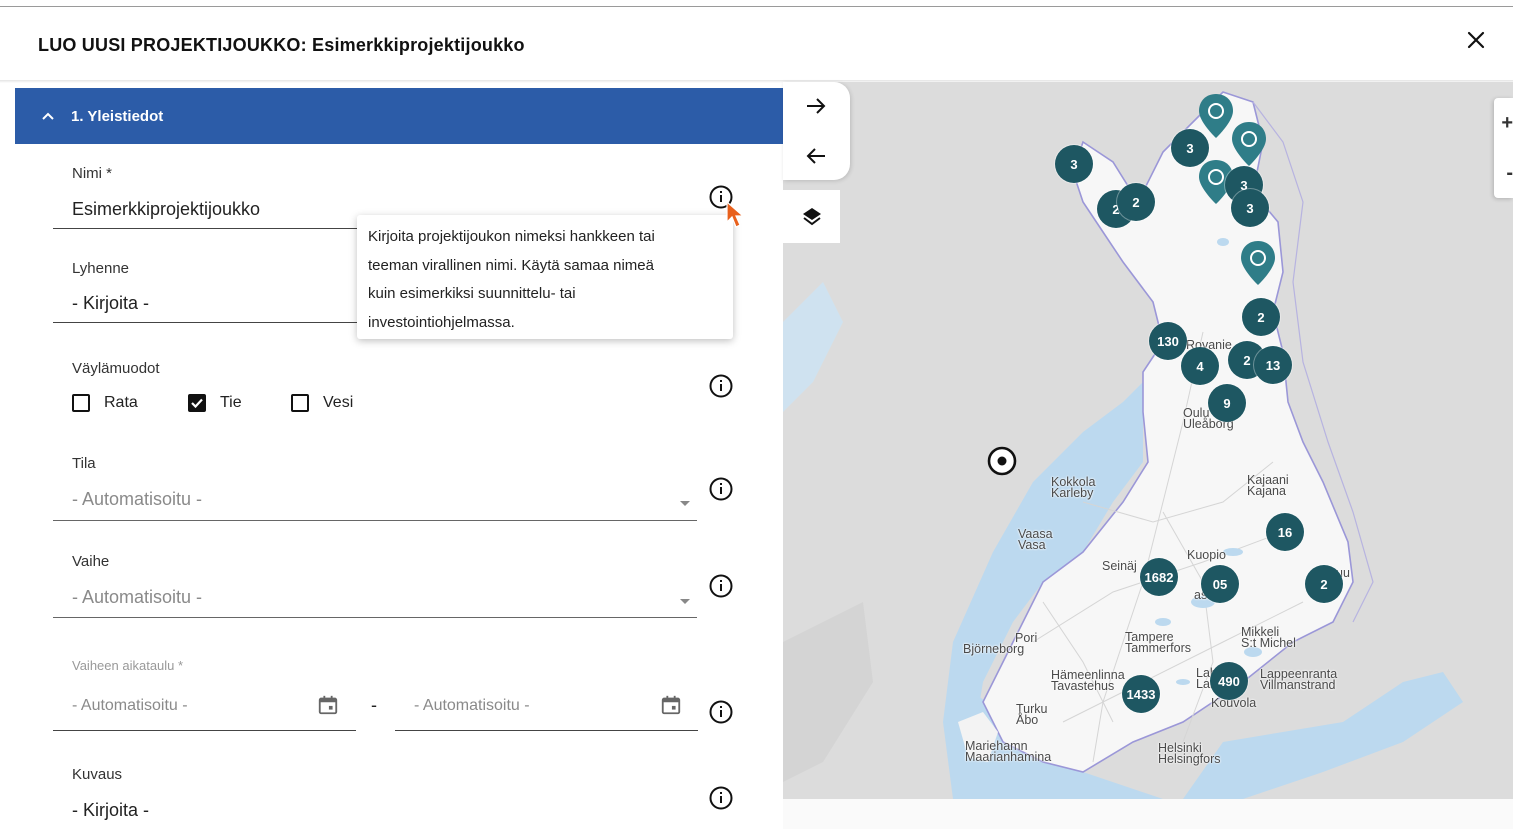 Image resolution: width=1513 pixels, height=829 pixels. Describe the element at coordinates (84, 463) in the screenshot. I see `tila-label: Tila` at that location.